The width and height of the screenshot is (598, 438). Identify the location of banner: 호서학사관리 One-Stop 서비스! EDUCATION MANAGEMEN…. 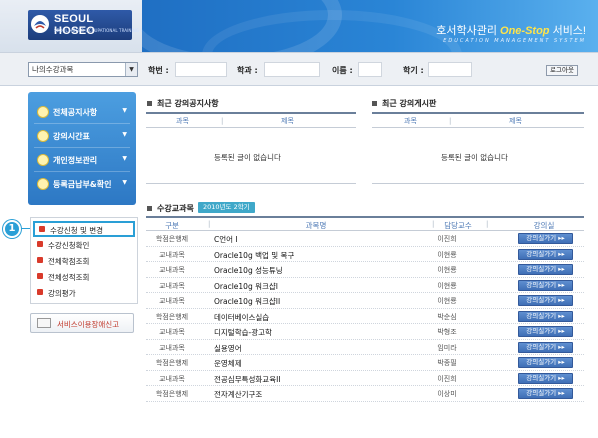
(370, 26).